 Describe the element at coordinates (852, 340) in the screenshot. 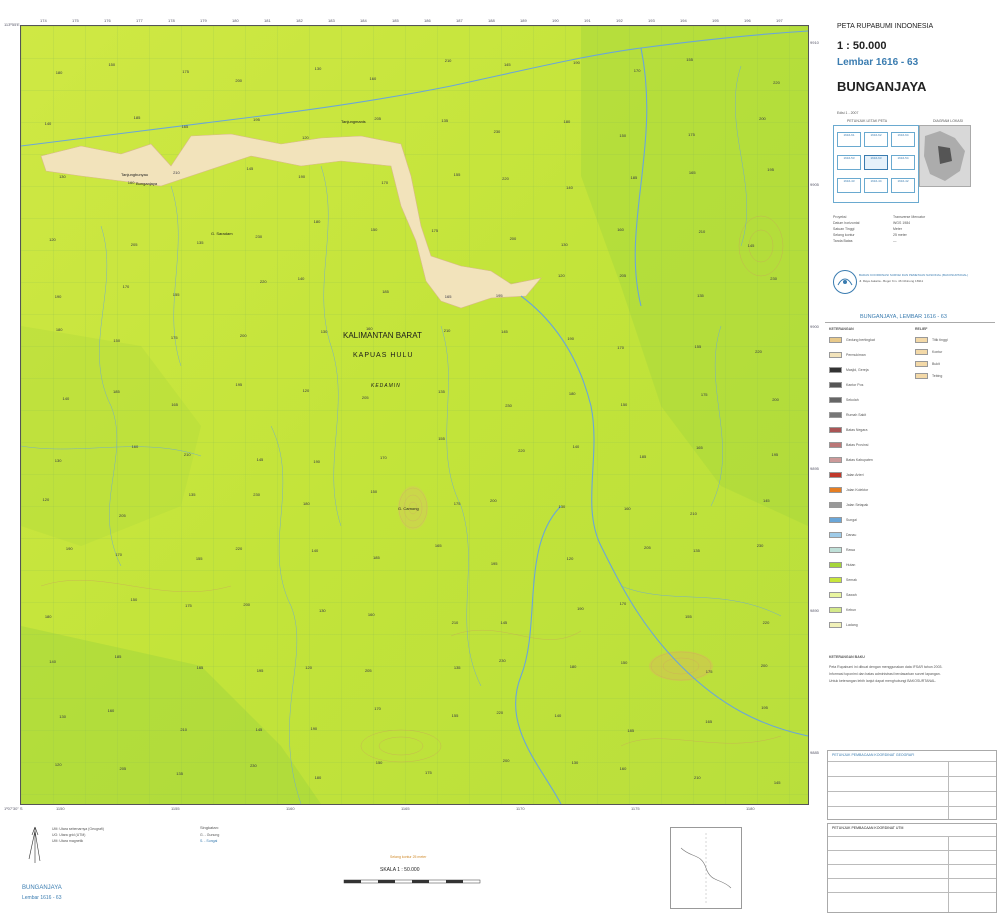

I see `legend-item: Gedung bertingkat` at that location.